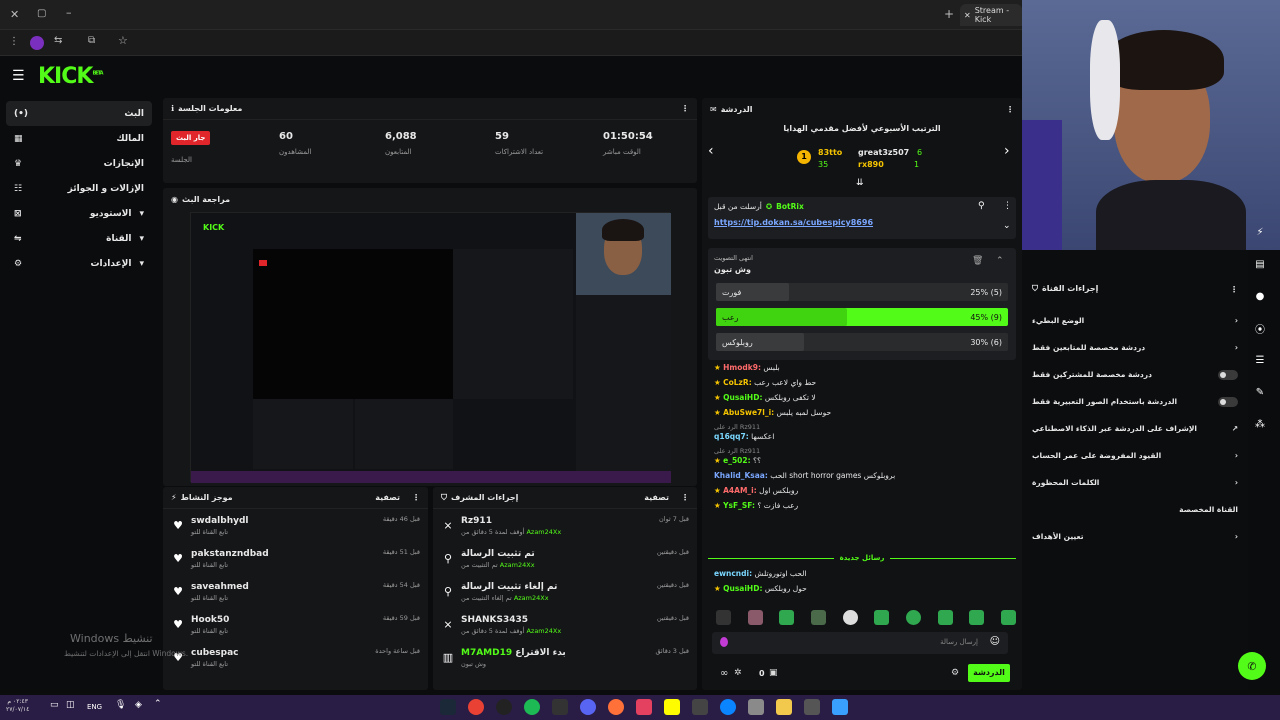  I want to click on channel-action-emotes-only: الدردشة باستخدام الصور التعبيرية فقط, so click(1135, 401).